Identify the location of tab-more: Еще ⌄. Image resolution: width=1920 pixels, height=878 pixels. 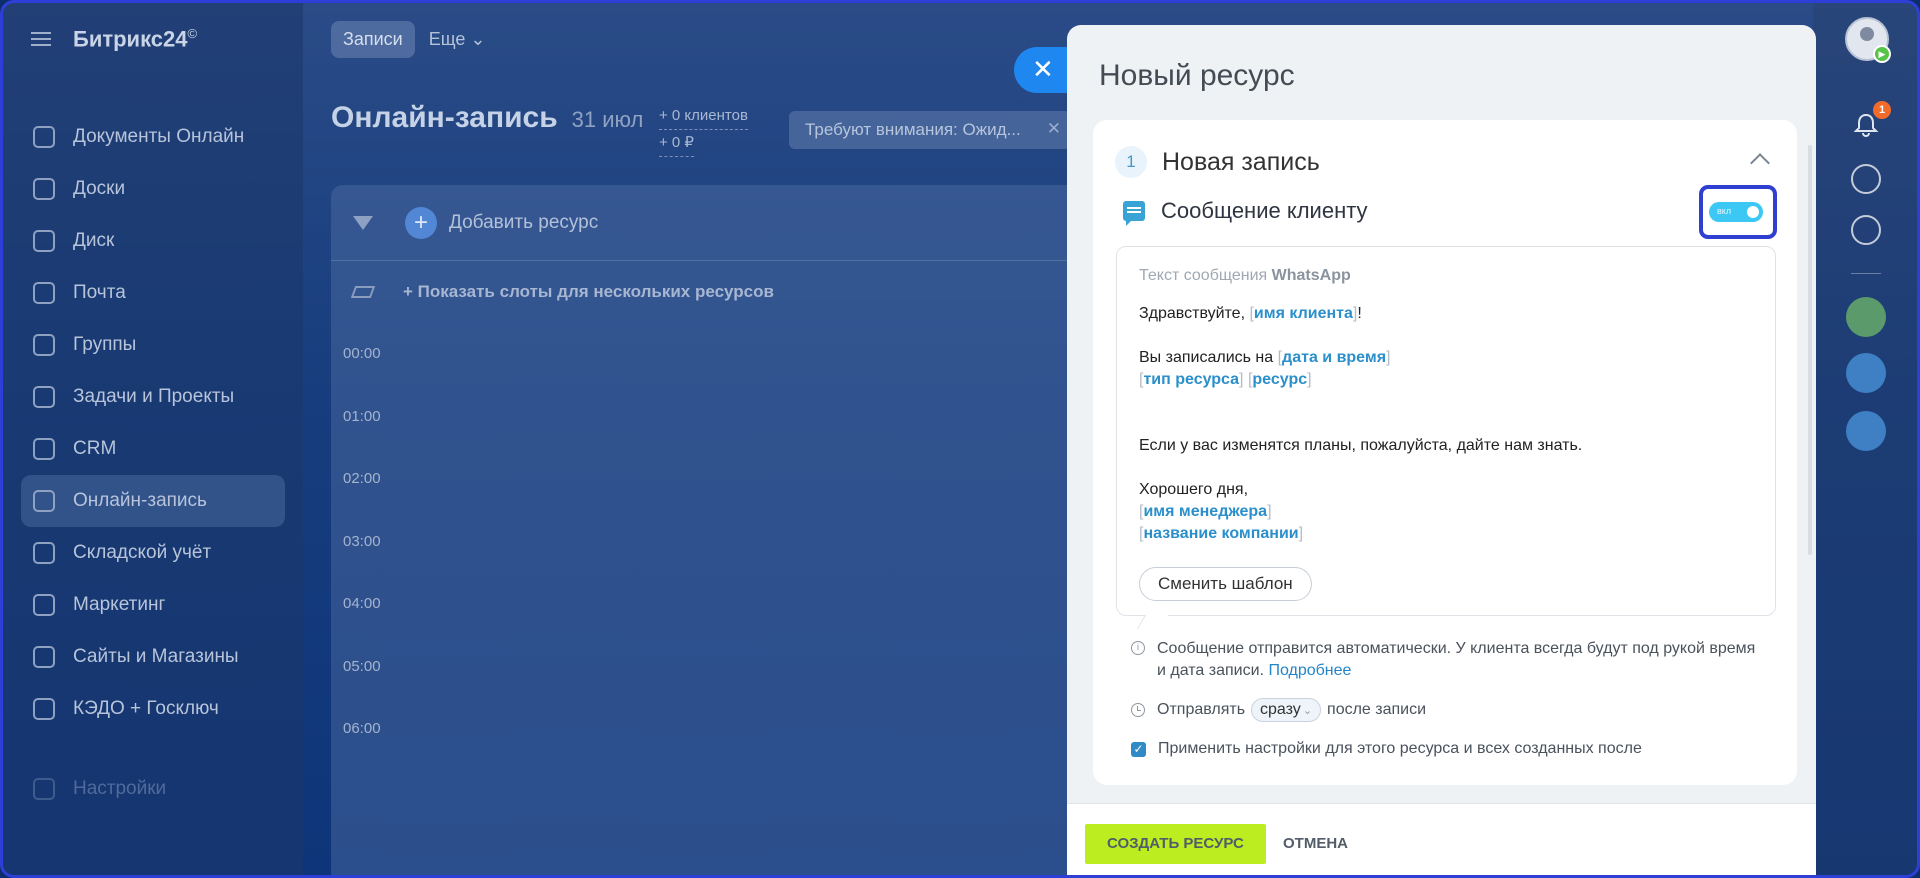
(457, 39).